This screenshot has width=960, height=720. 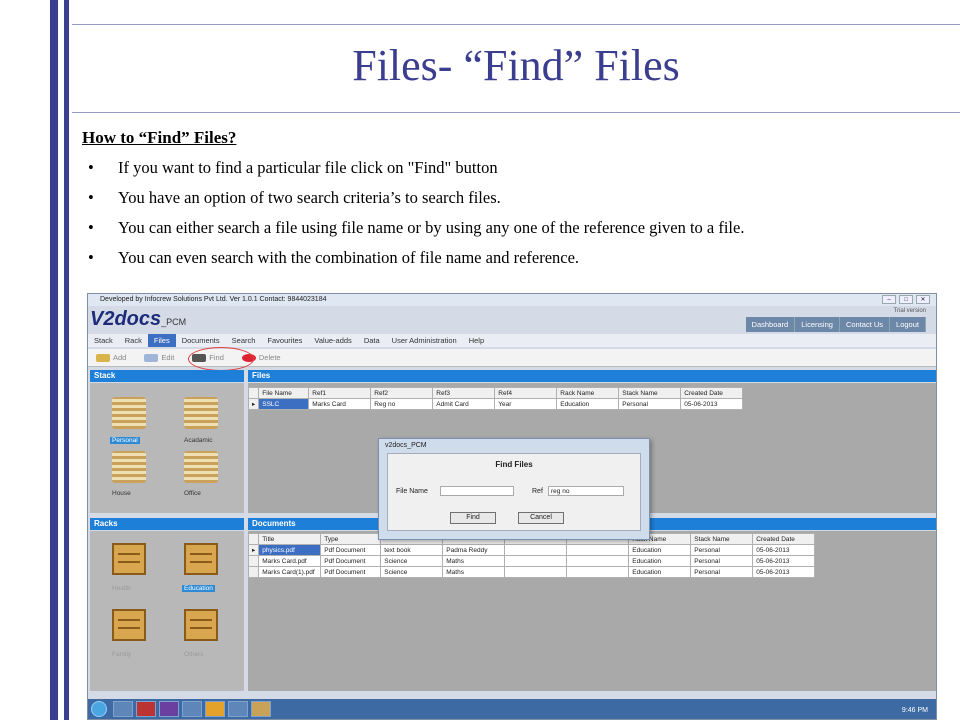 I want to click on menu-data: Data, so click(x=372, y=340).